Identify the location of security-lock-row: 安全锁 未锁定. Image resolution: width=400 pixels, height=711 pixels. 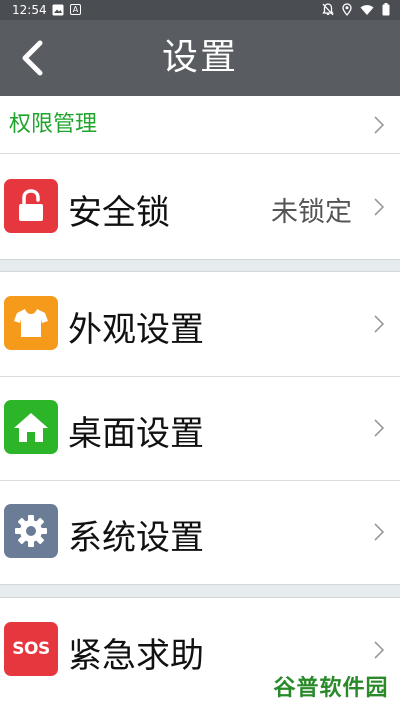
(200, 207).